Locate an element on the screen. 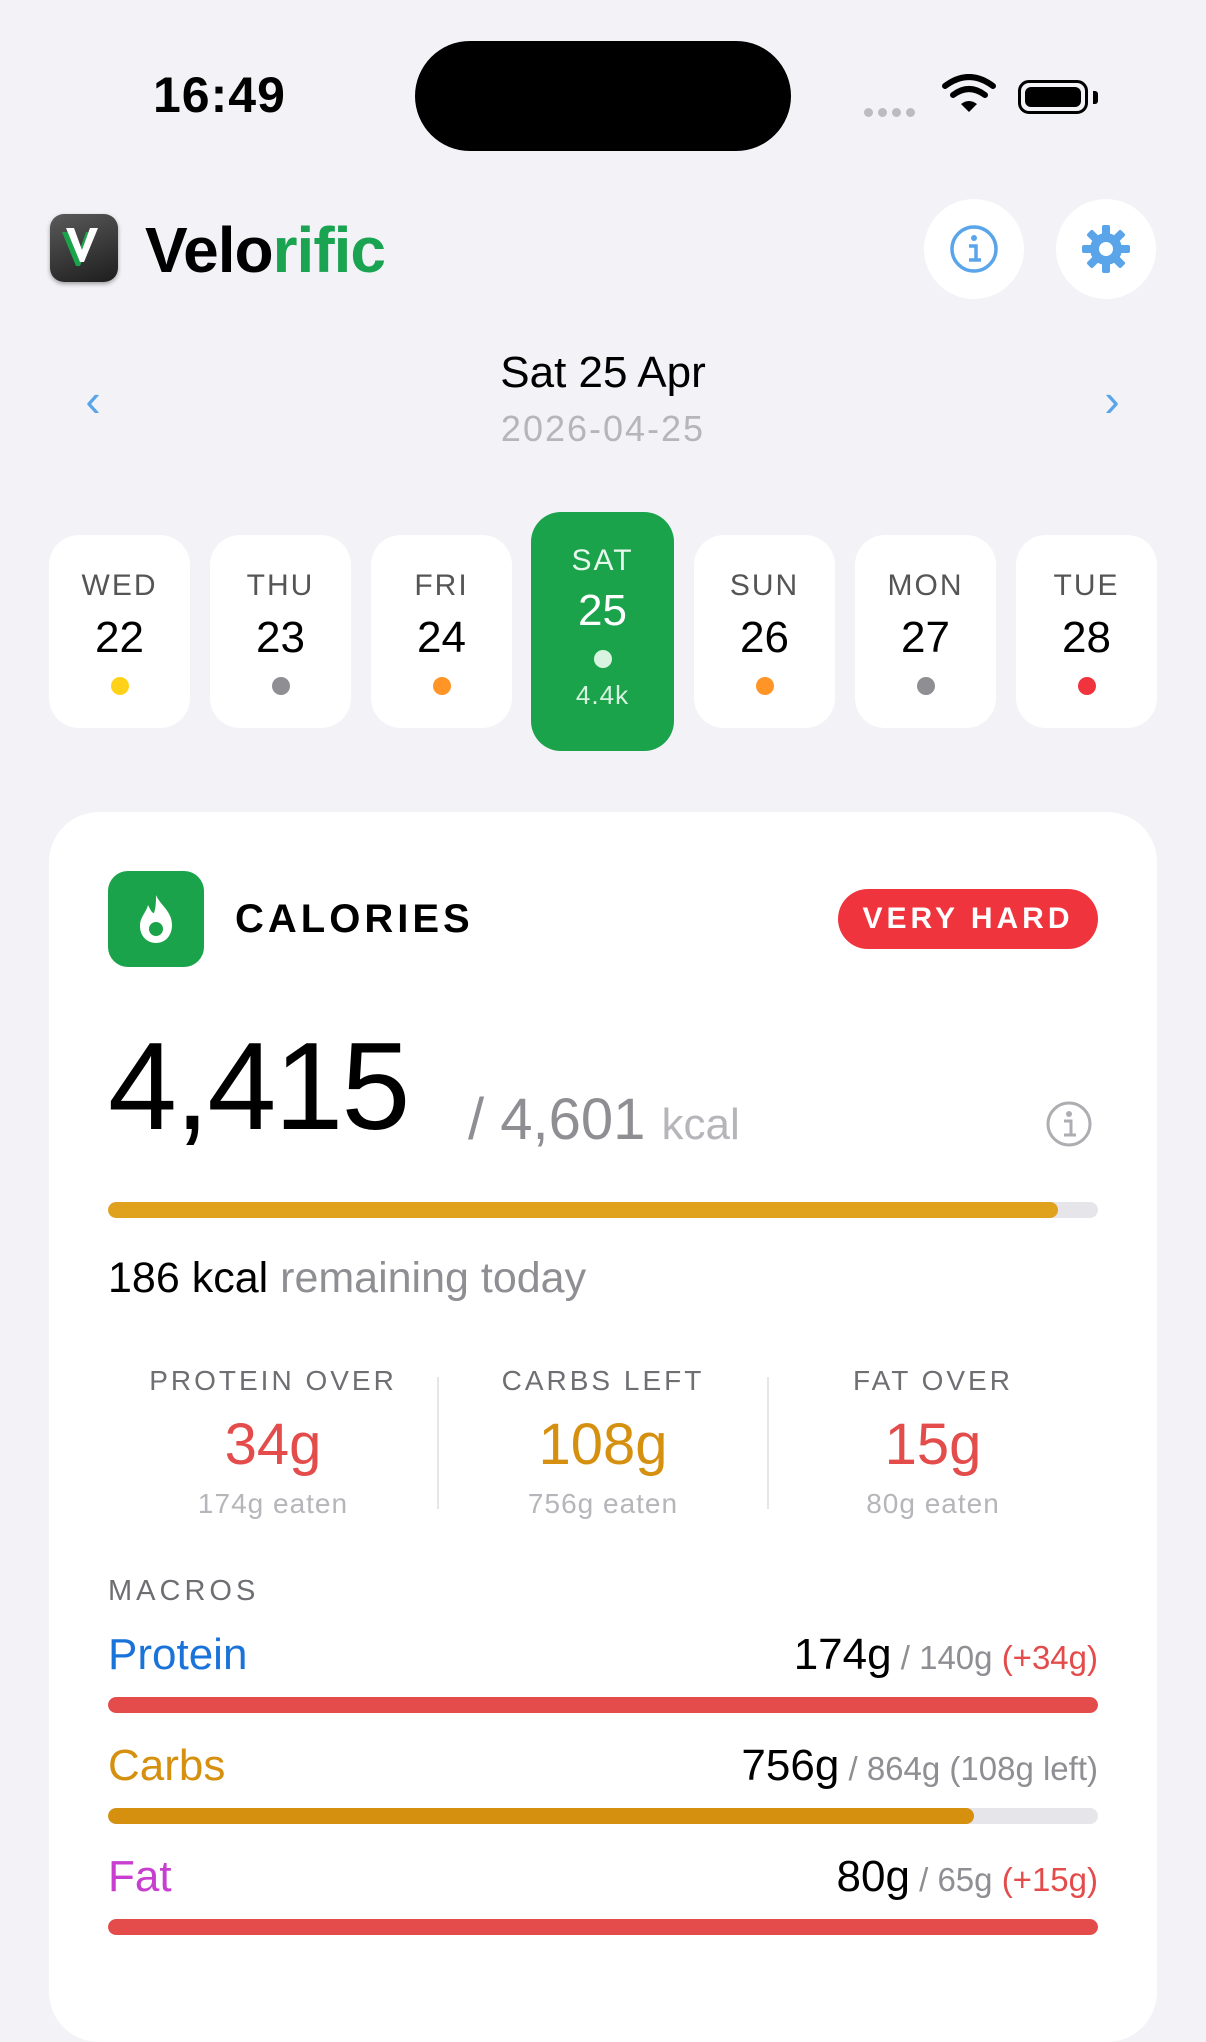  app-logo-icon is located at coordinates (84, 248).